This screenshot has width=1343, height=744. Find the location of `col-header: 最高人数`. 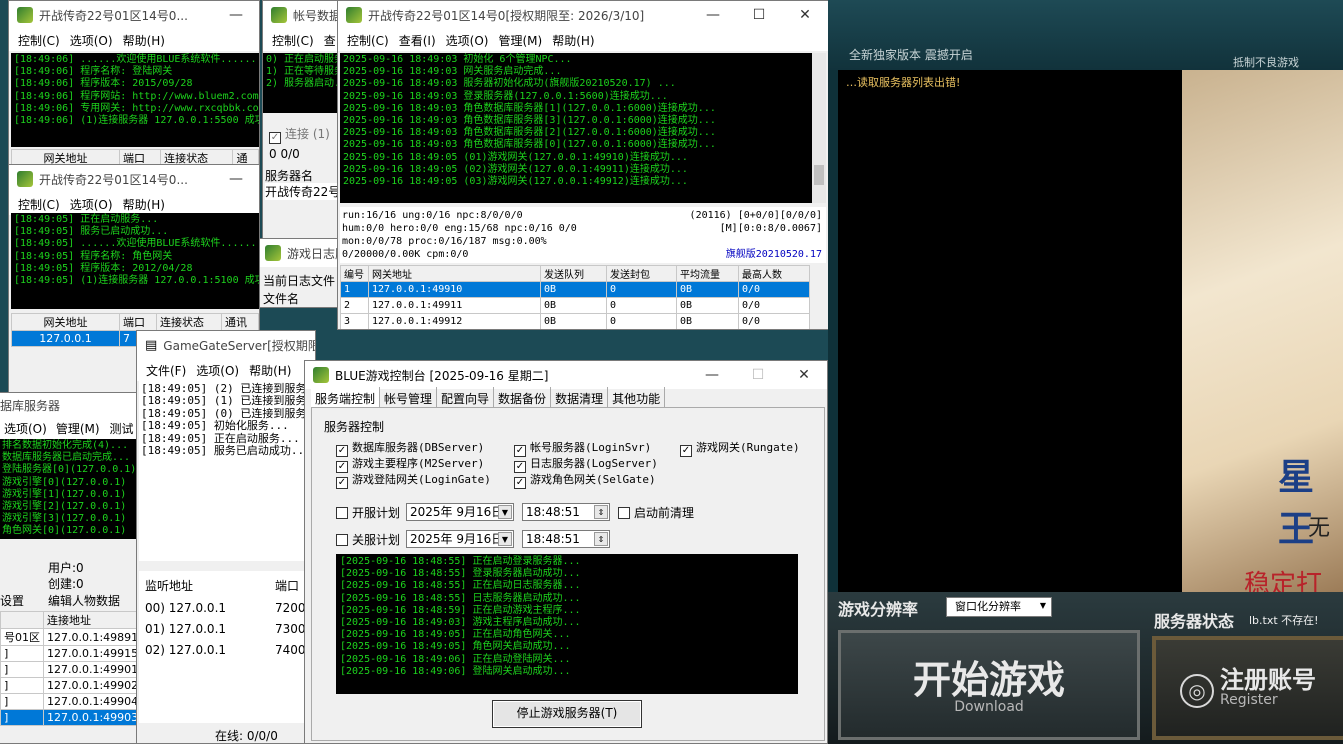

col-header: 最高人数 is located at coordinates (774, 273).